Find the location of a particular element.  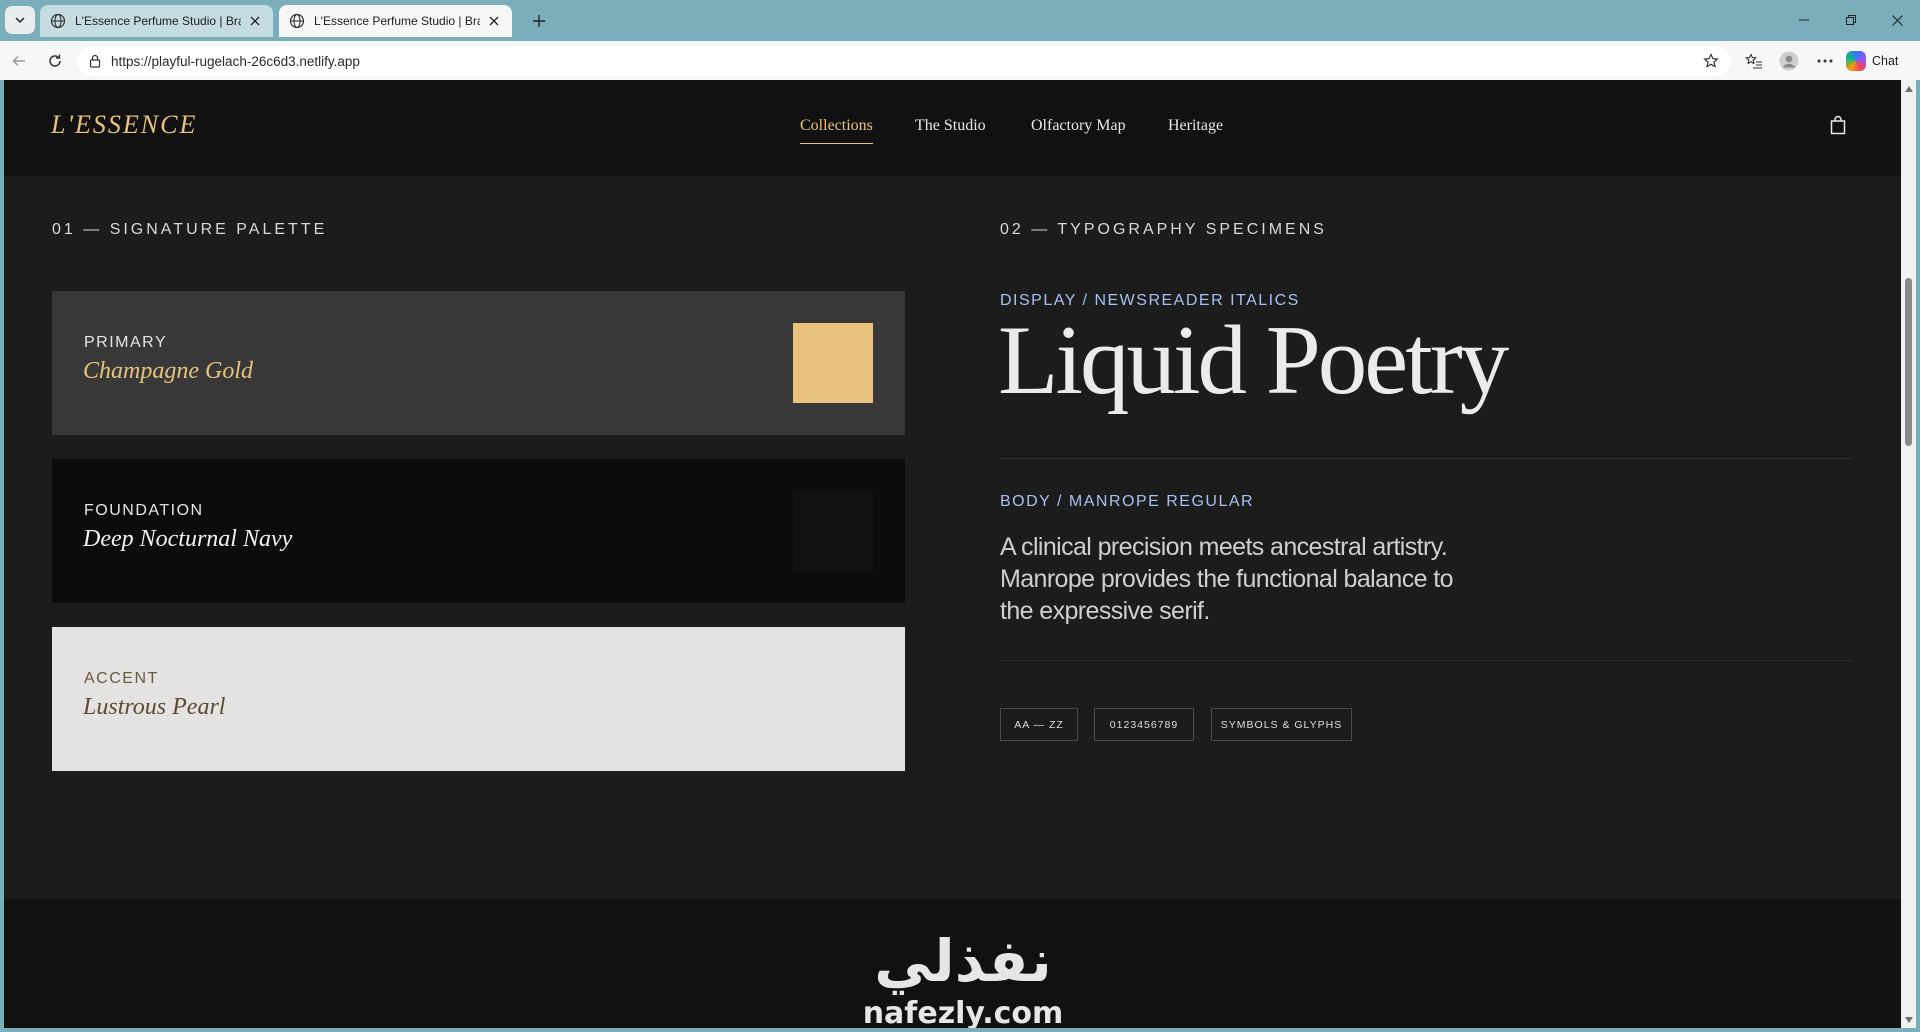

nav-item-the-studio: The Studio is located at coordinates (950, 126).